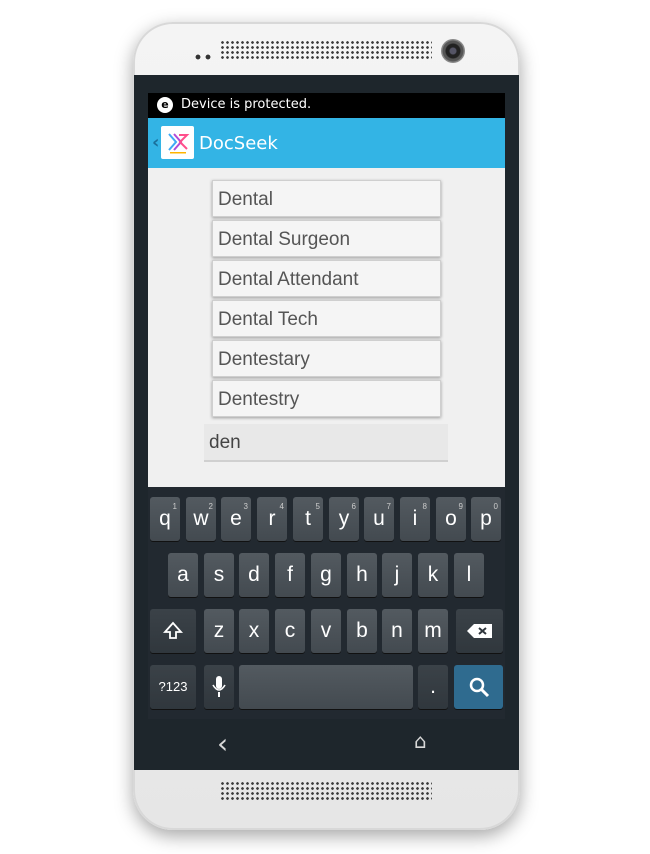  What do you see at coordinates (219, 631) in the screenshot?
I see `key-z: z` at bounding box center [219, 631].